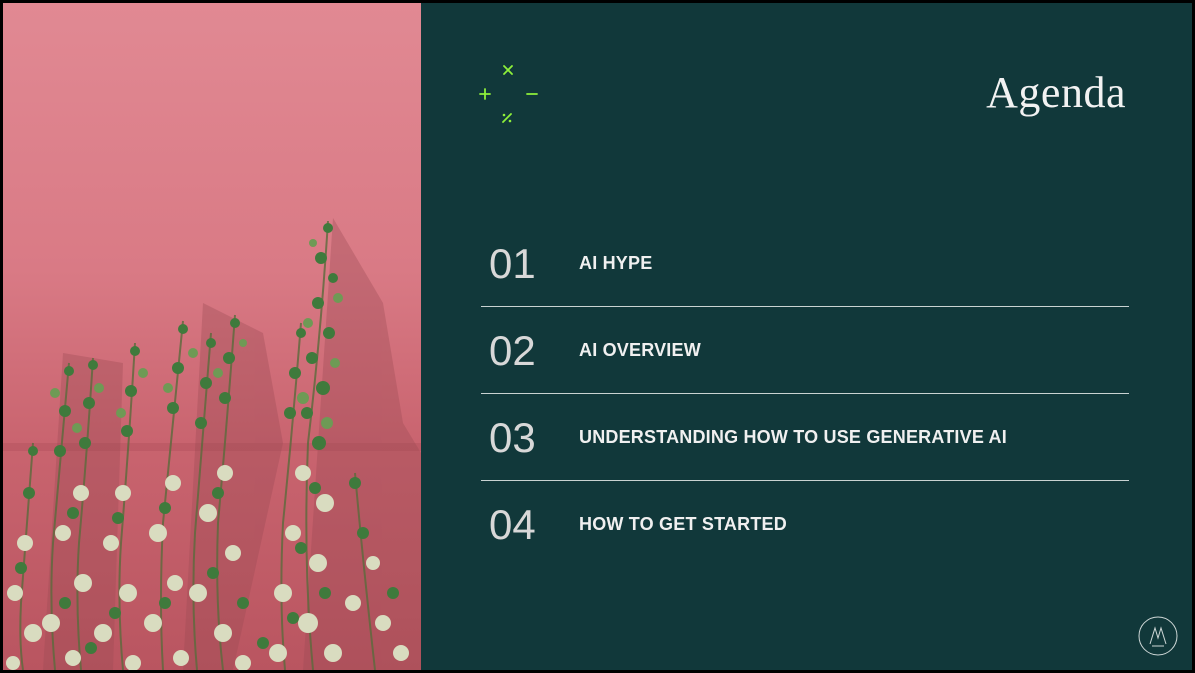 This screenshot has height=673, width=1195. I want to click on agenda-number: 04, so click(512, 524).